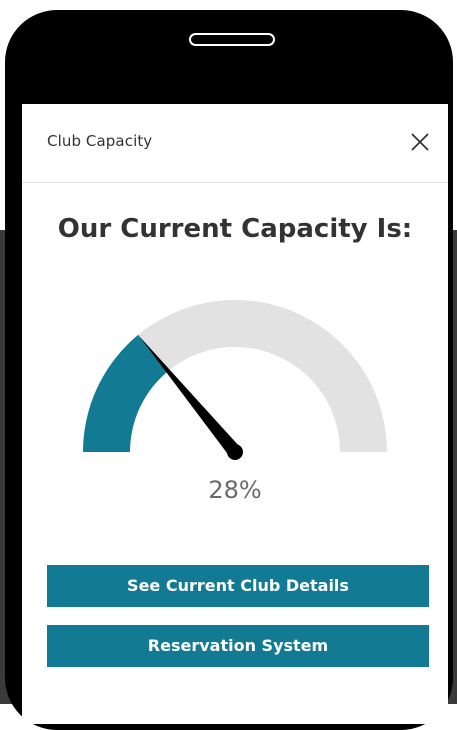 This screenshot has height=730, width=457. What do you see at coordinates (235, 229) in the screenshot?
I see `capacity-heading: Our Current Capacity Is:` at bounding box center [235, 229].